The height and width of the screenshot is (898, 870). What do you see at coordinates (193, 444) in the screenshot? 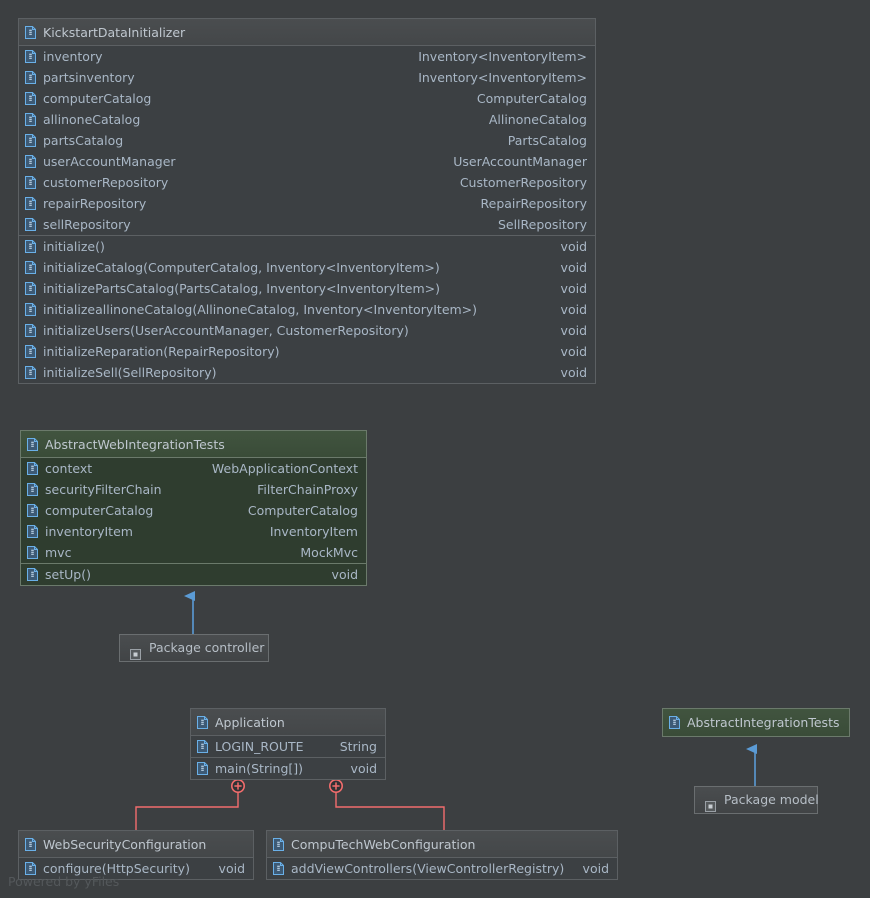
I see `class-header: AbstractWebIntegrationTests` at bounding box center [193, 444].